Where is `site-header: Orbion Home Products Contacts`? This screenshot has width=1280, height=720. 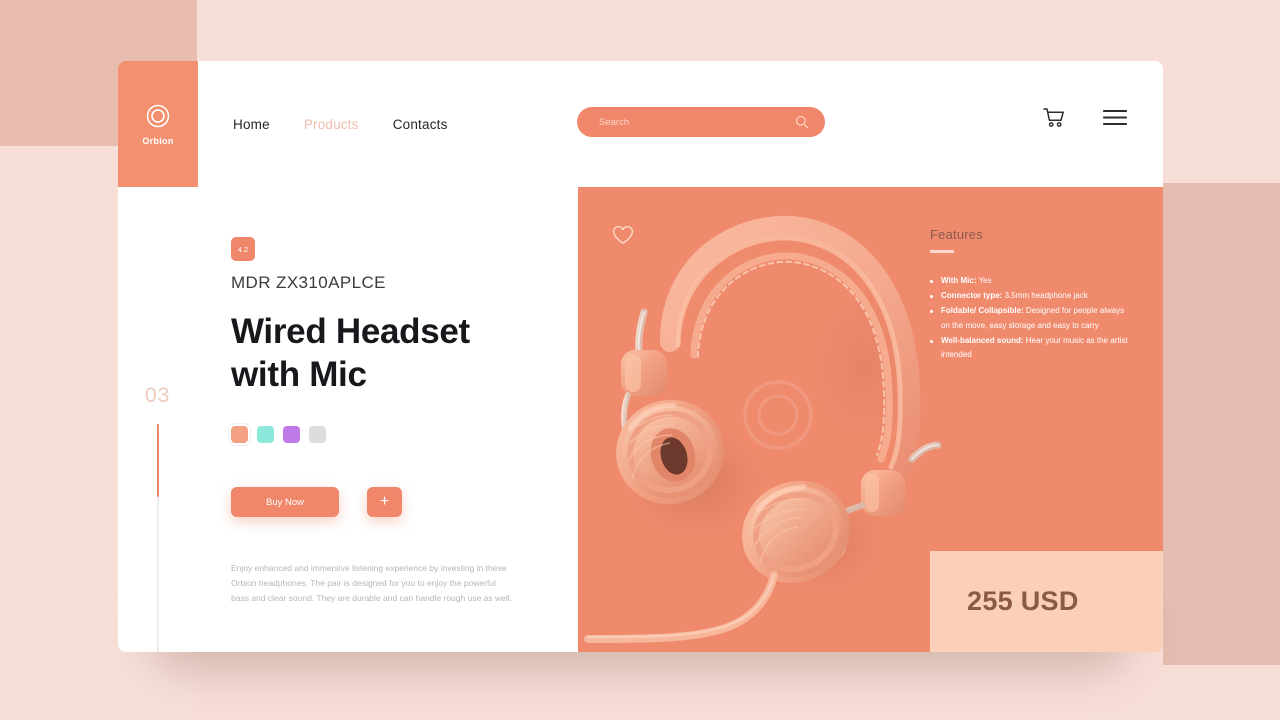
site-header: Orbion Home Products Contacts is located at coordinates (640, 124).